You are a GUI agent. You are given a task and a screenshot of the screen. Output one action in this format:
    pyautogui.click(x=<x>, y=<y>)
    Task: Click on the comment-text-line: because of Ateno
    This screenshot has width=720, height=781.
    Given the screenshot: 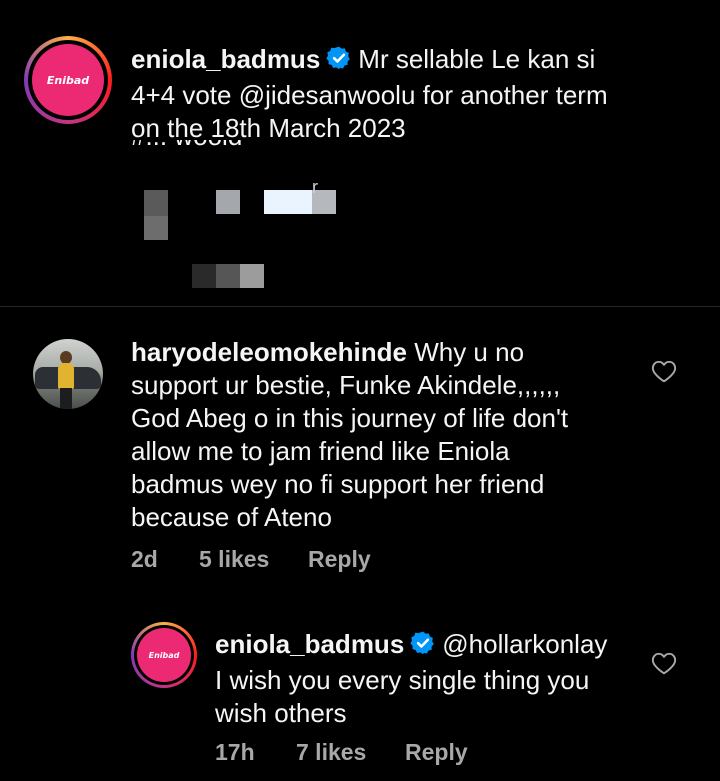 What is the action you would take?
    pyautogui.click(x=231, y=517)
    